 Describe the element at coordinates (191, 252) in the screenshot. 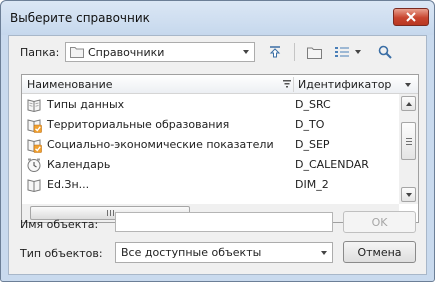

I see `object-type-value: Все доступные объекты` at that location.